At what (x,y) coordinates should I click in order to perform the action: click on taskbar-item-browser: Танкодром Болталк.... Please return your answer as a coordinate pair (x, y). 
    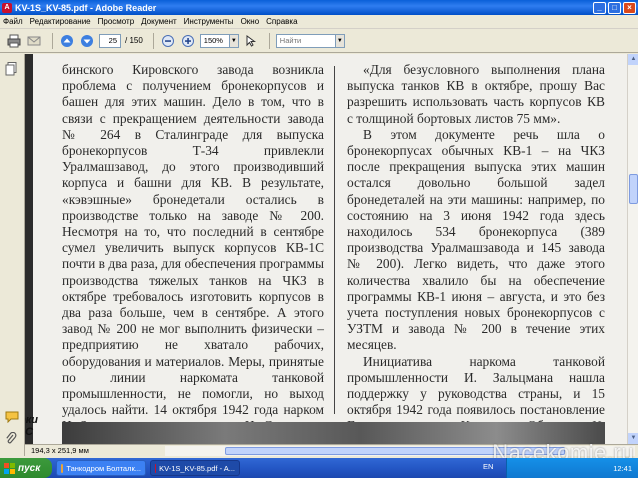
    Looking at the image, I should click on (101, 468).